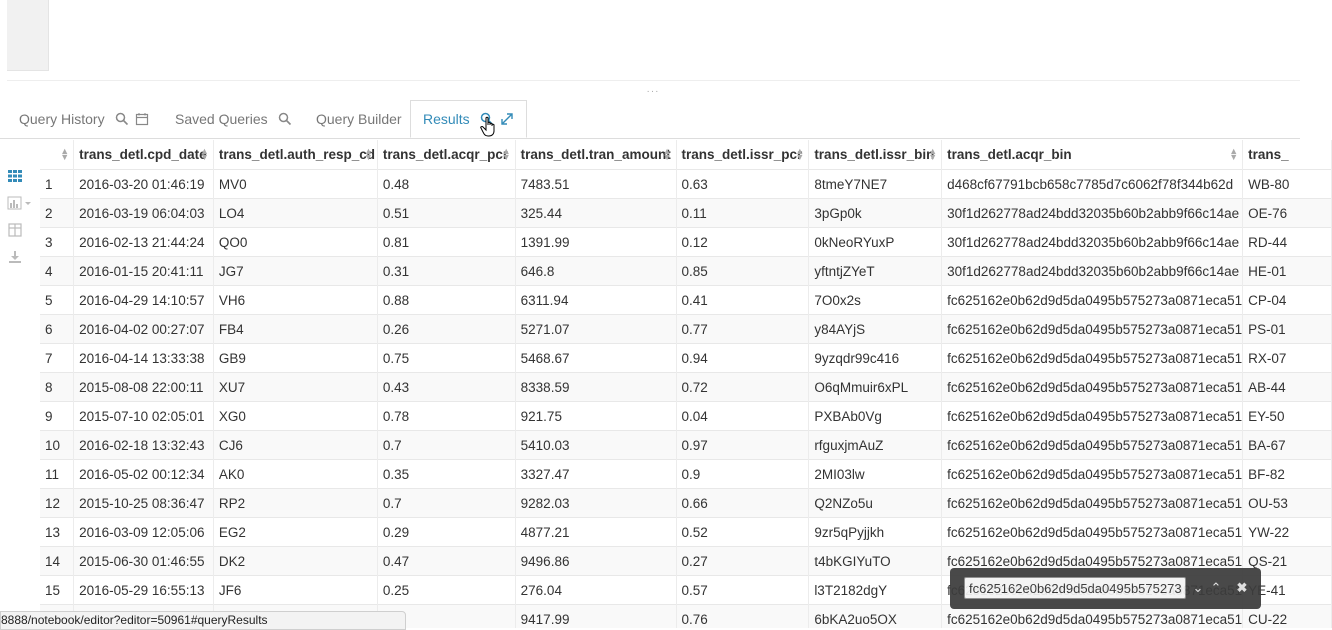 This screenshot has width=1332, height=630. I want to click on table-cell: EY-50, so click(1287, 416).